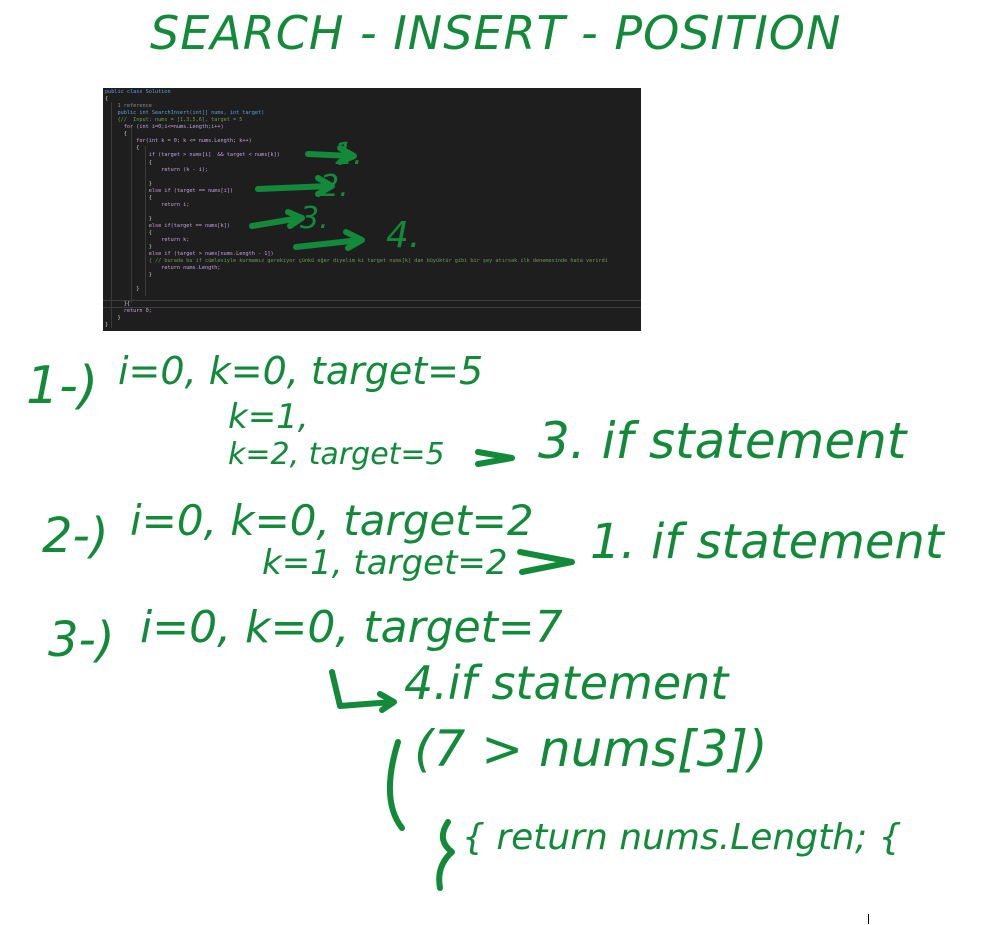  Describe the element at coordinates (336, 454) in the screenshot. I see `note-1-line-3: k=2, target=5` at that location.